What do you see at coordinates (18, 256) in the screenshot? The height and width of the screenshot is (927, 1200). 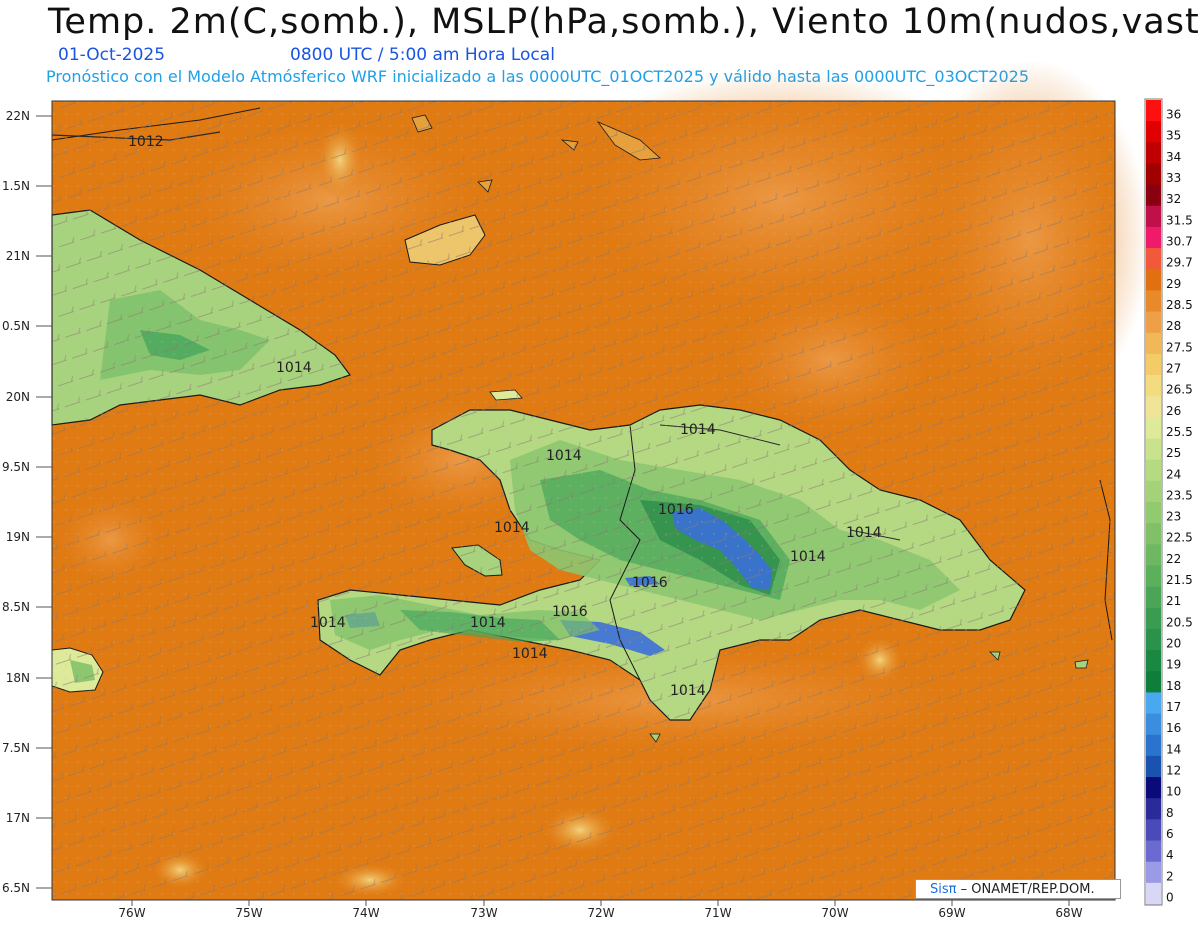 I see `lat-label: 21N` at bounding box center [18, 256].